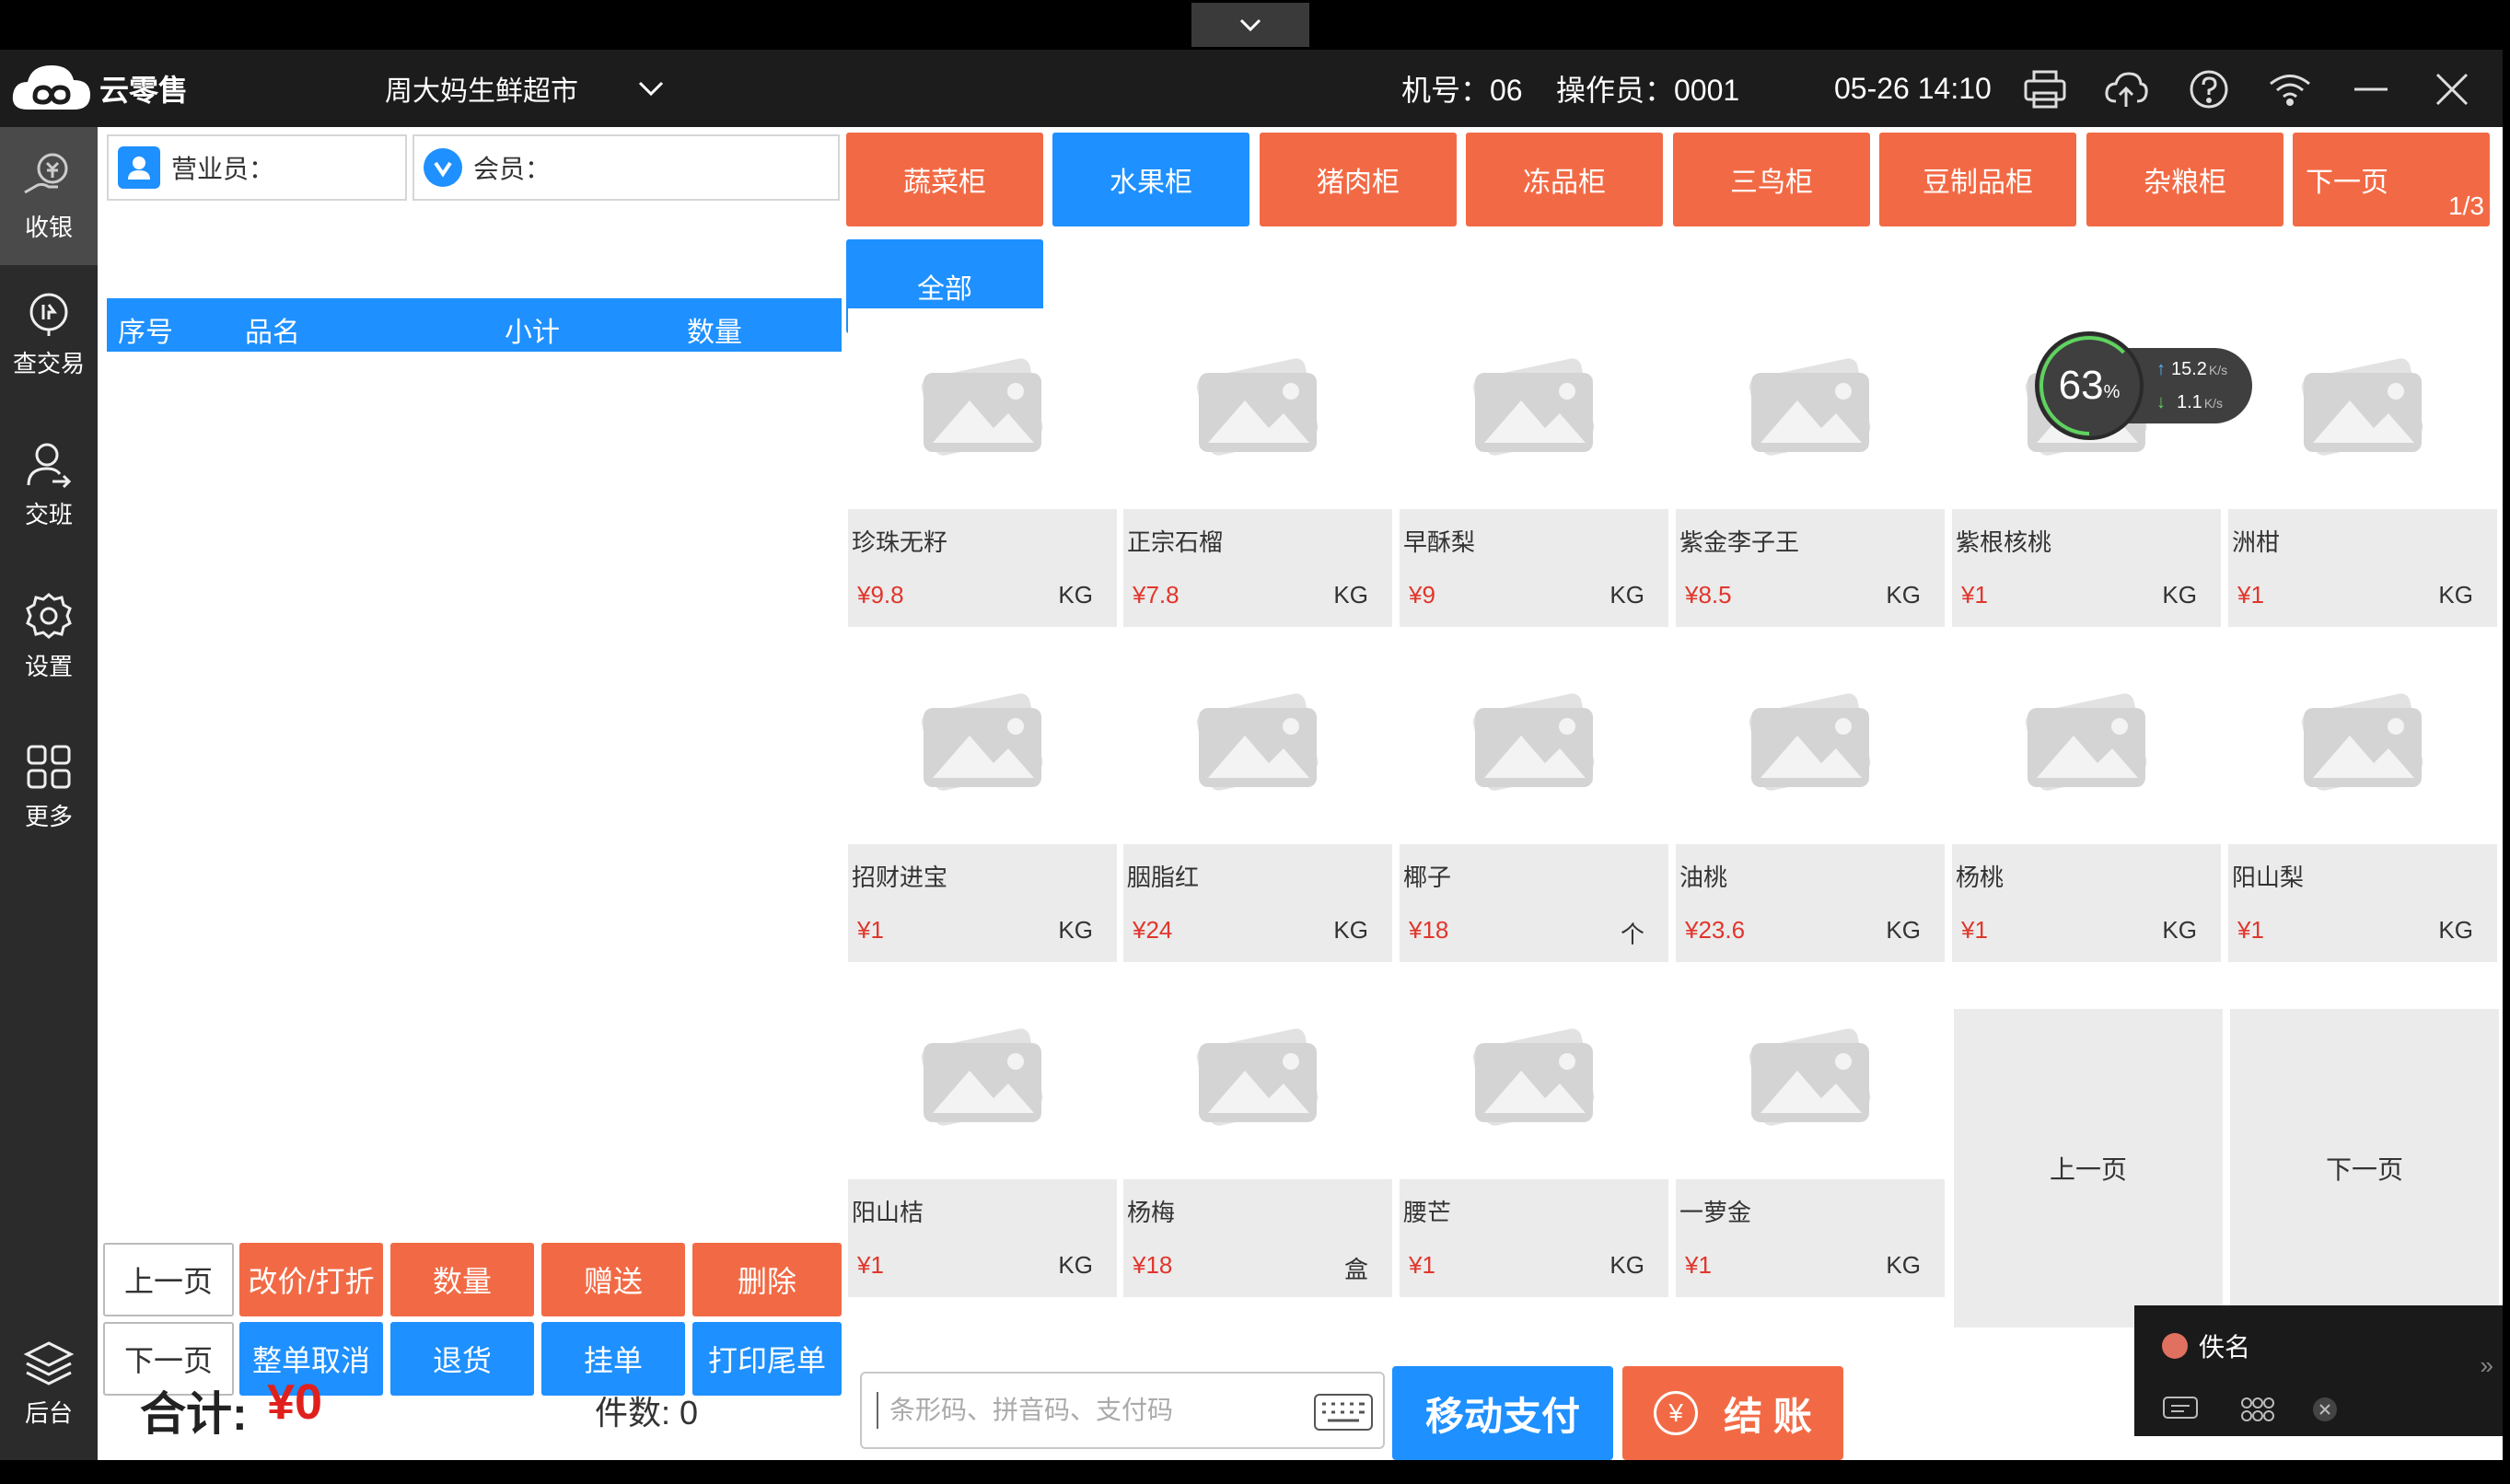 This screenshot has width=2510, height=1484. I want to click on product-next-page-button: 下一页, so click(2364, 1168).